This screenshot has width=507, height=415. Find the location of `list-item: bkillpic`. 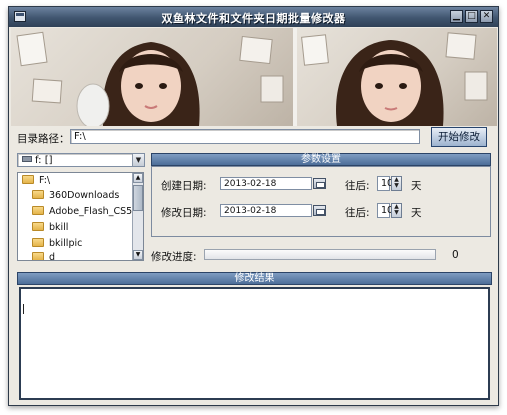

list-item: bkillpic is located at coordinates (57, 244).